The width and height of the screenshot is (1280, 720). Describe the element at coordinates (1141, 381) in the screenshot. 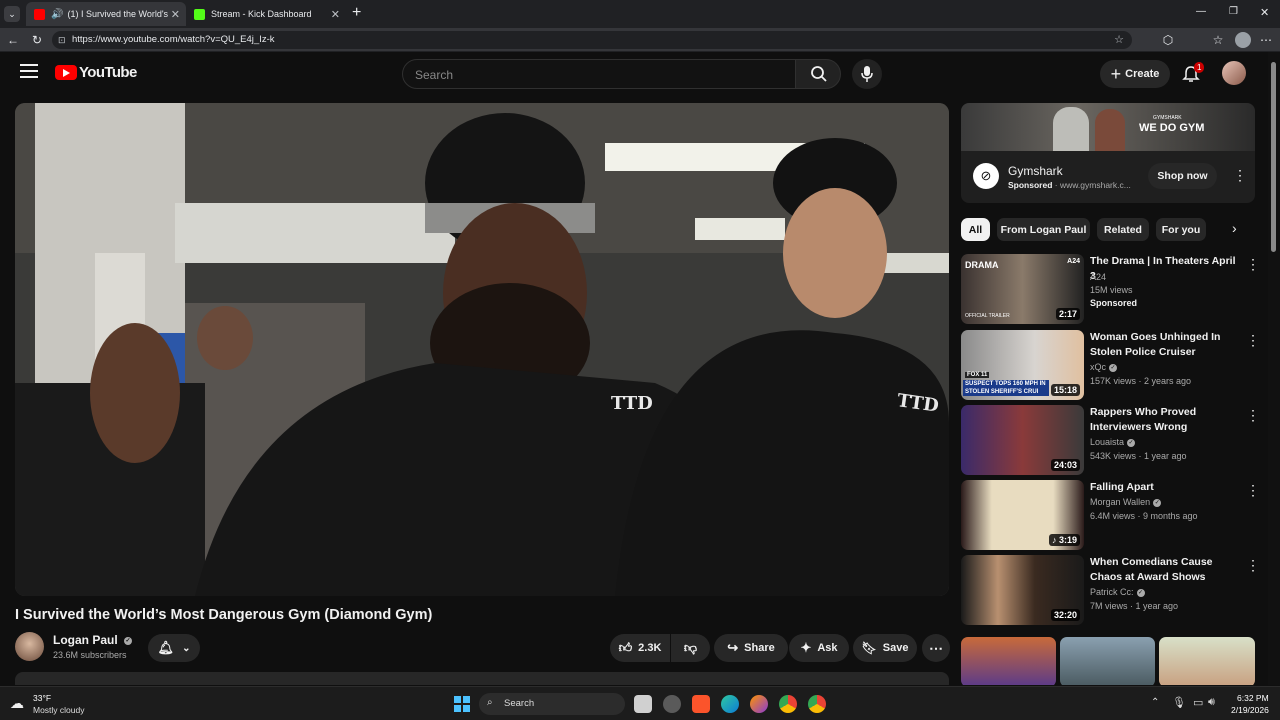

I see `rec-views: 157K views · 2 years ago` at that location.